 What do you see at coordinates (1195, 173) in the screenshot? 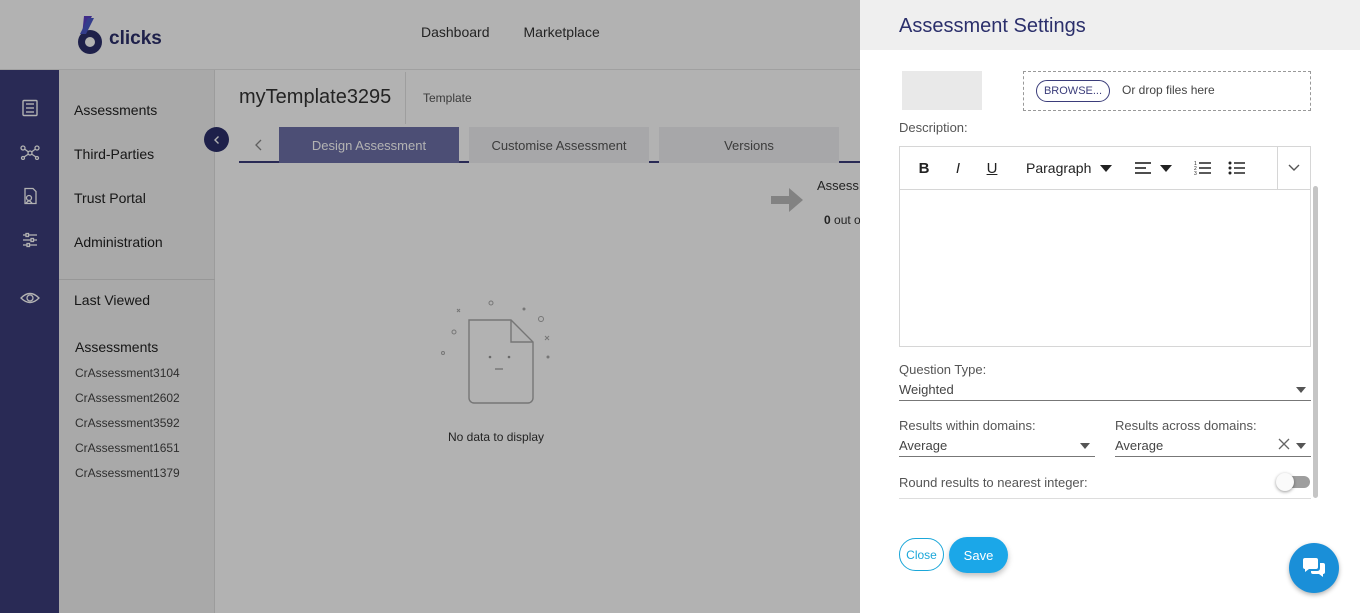
I see `svg-text: 3` at bounding box center [1195, 173].